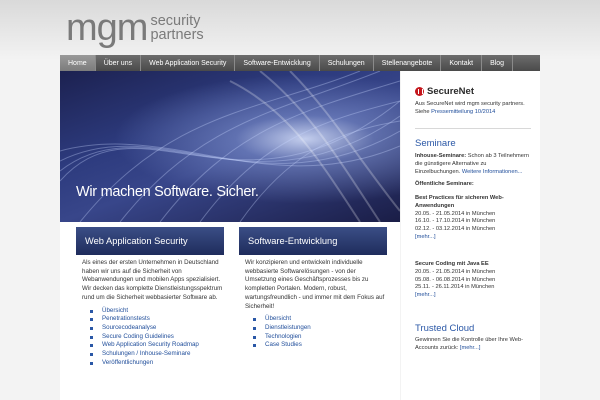 This screenshot has height=400, width=600. What do you see at coordinates (157, 337) in the screenshot?
I see `list-item-link: Secure Coding Guidelines` at bounding box center [157, 337].